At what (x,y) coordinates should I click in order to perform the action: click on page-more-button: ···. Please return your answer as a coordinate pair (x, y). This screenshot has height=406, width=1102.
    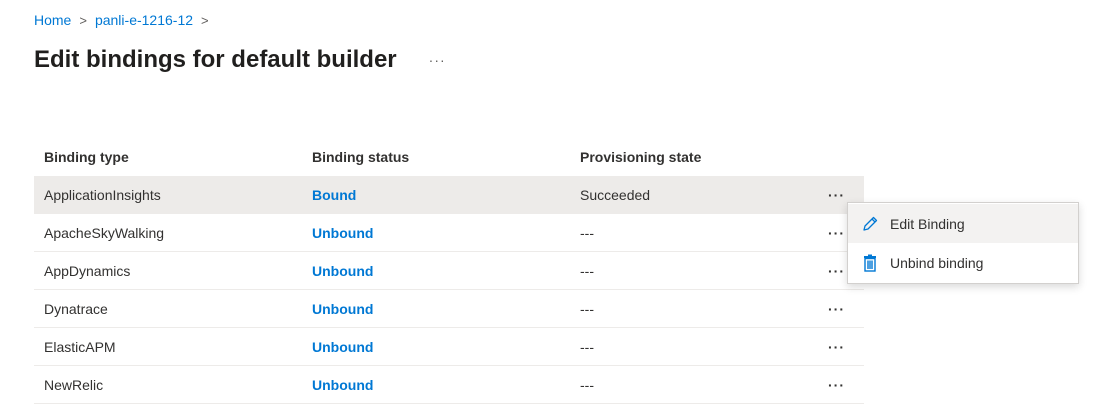
    Looking at the image, I should click on (437, 60).